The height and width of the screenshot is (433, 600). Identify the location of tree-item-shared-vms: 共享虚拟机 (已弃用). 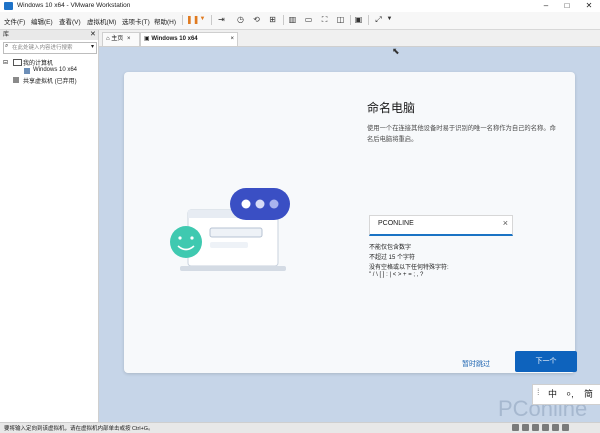
(50, 80).